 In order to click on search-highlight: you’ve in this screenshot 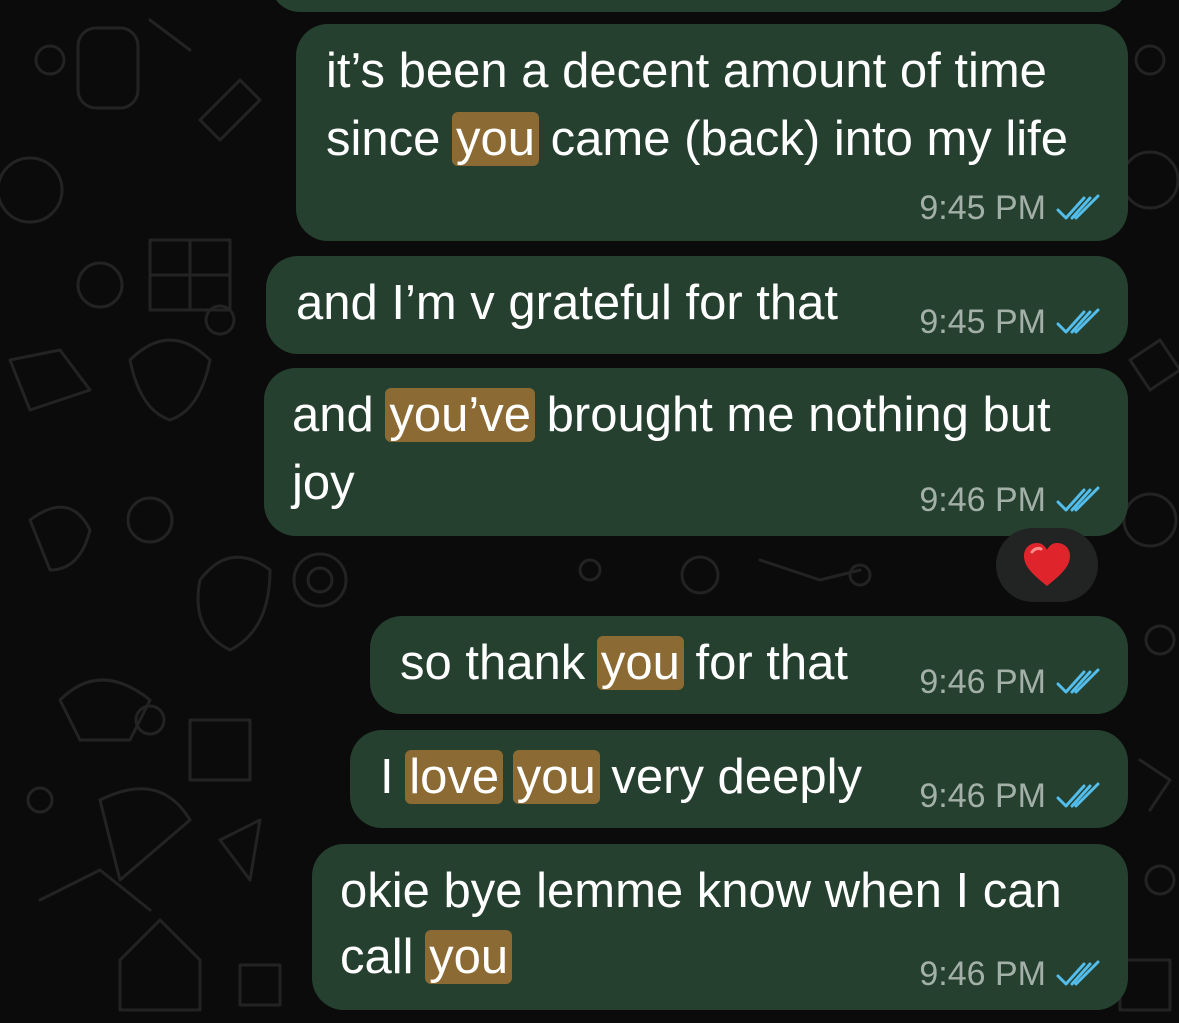, I will do `click(460, 415)`.